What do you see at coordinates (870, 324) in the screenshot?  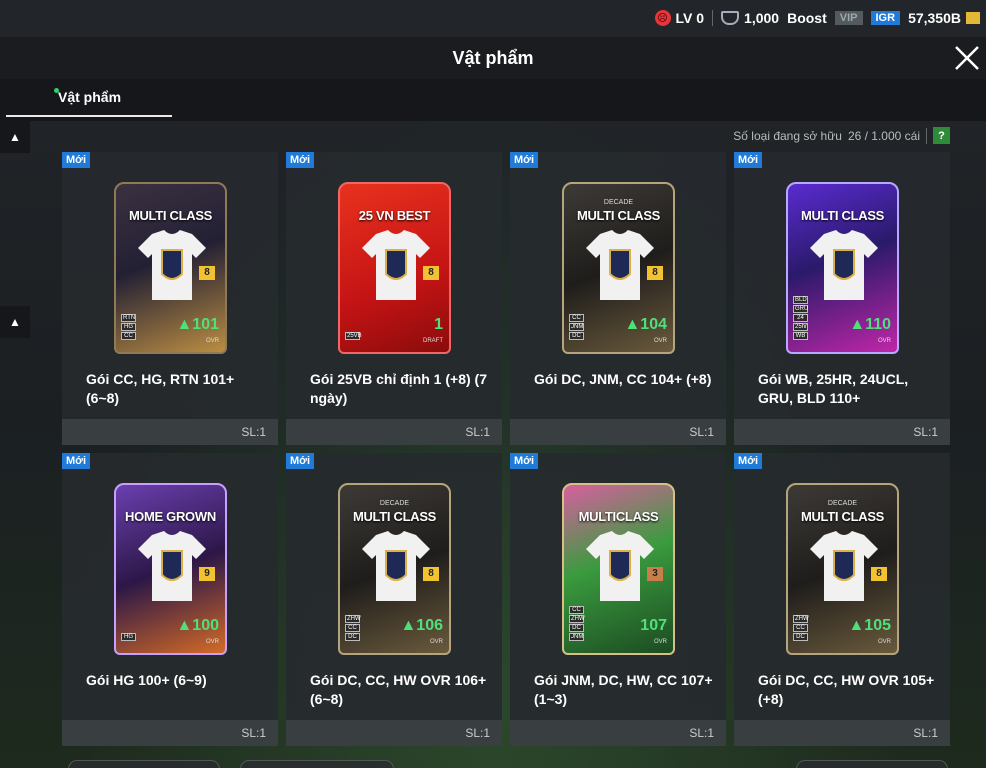 I see `ovr-value: ▲110` at bounding box center [870, 324].